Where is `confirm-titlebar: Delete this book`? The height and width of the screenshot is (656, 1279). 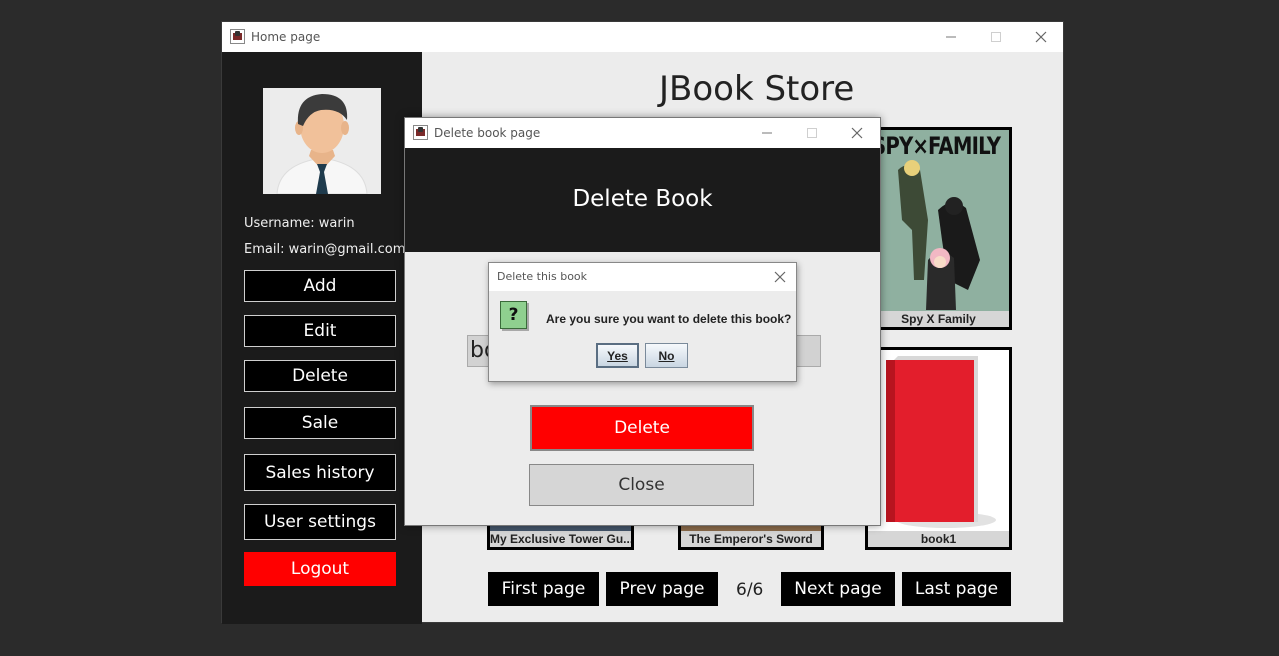
confirm-titlebar: Delete this book is located at coordinates (642, 277).